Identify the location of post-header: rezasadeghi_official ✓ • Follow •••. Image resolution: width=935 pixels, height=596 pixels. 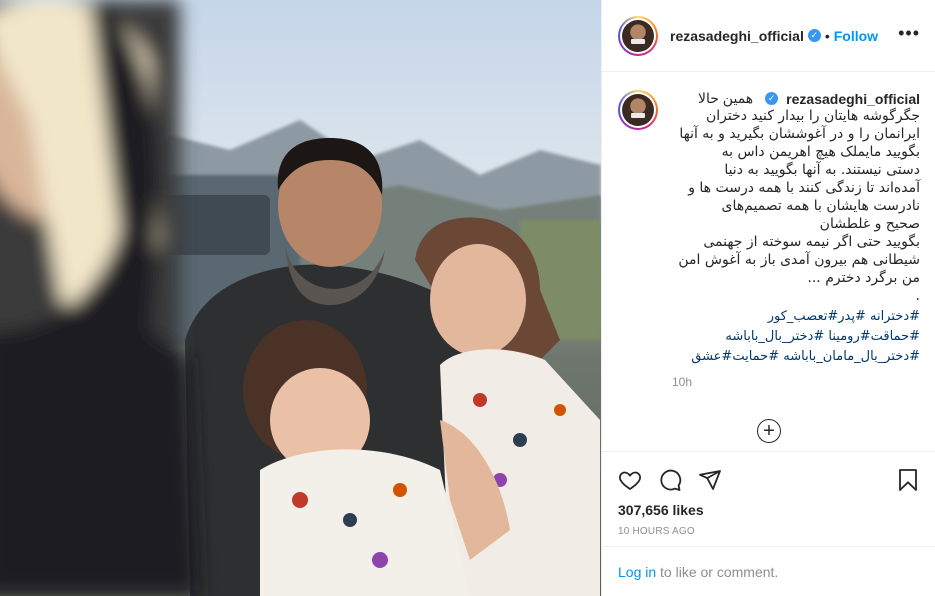
(768, 36).